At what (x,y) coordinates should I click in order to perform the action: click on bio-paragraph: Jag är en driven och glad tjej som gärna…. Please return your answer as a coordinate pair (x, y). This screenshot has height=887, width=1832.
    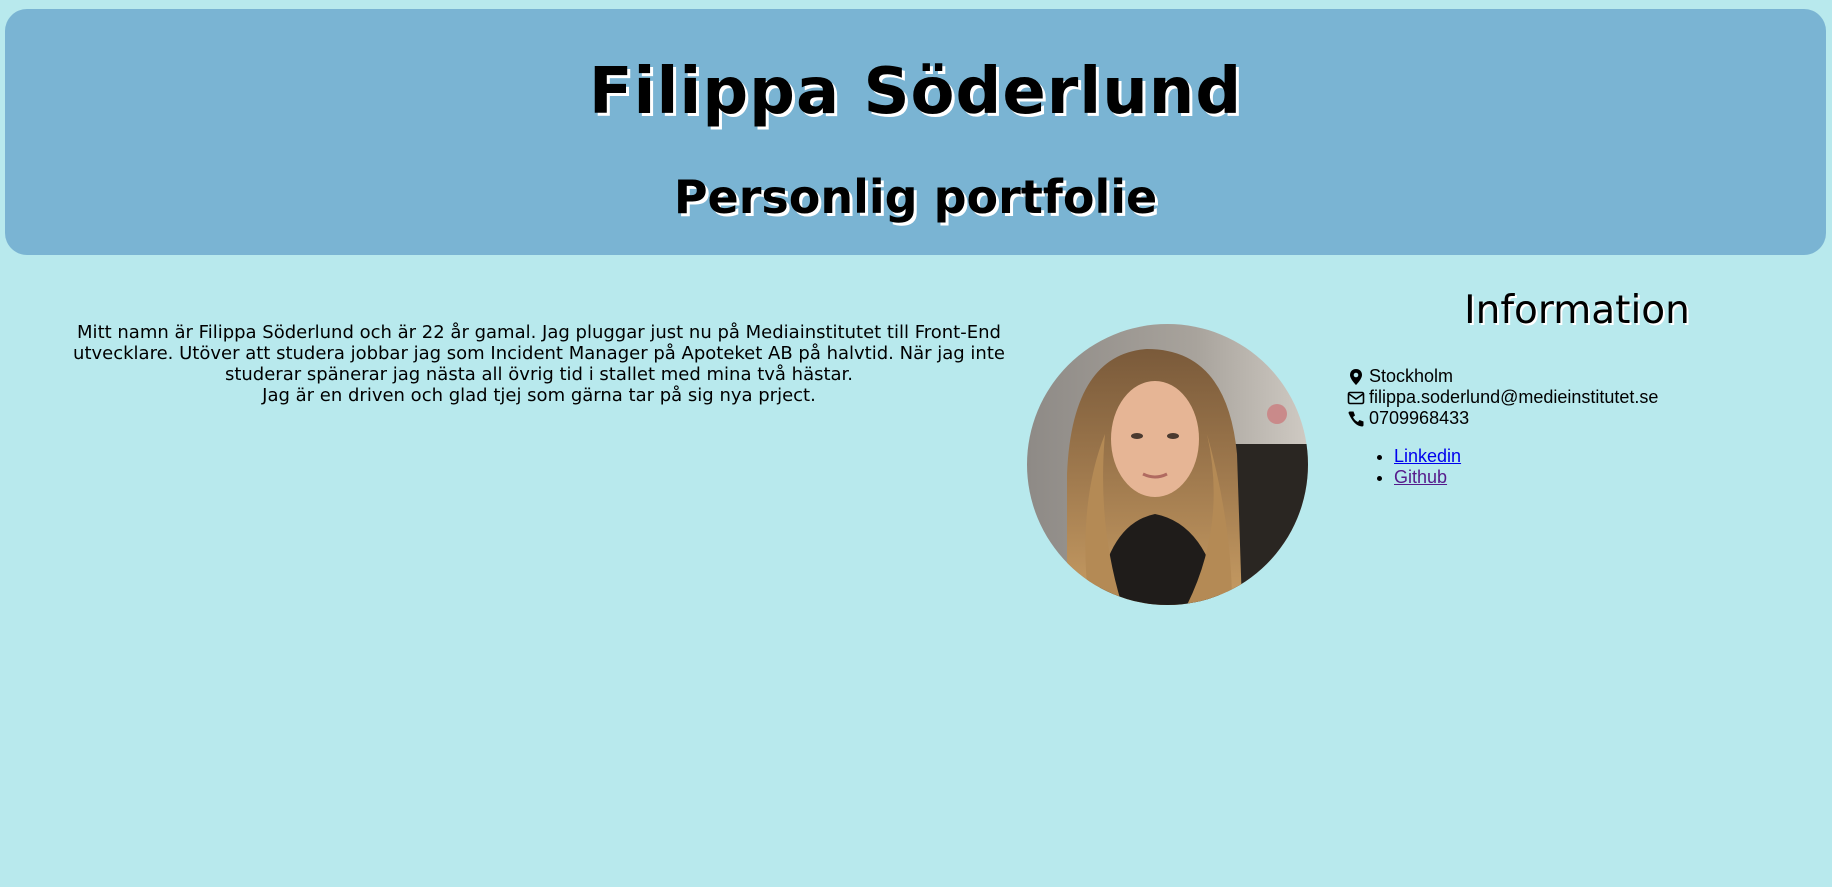
    Looking at the image, I should click on (539, 395).